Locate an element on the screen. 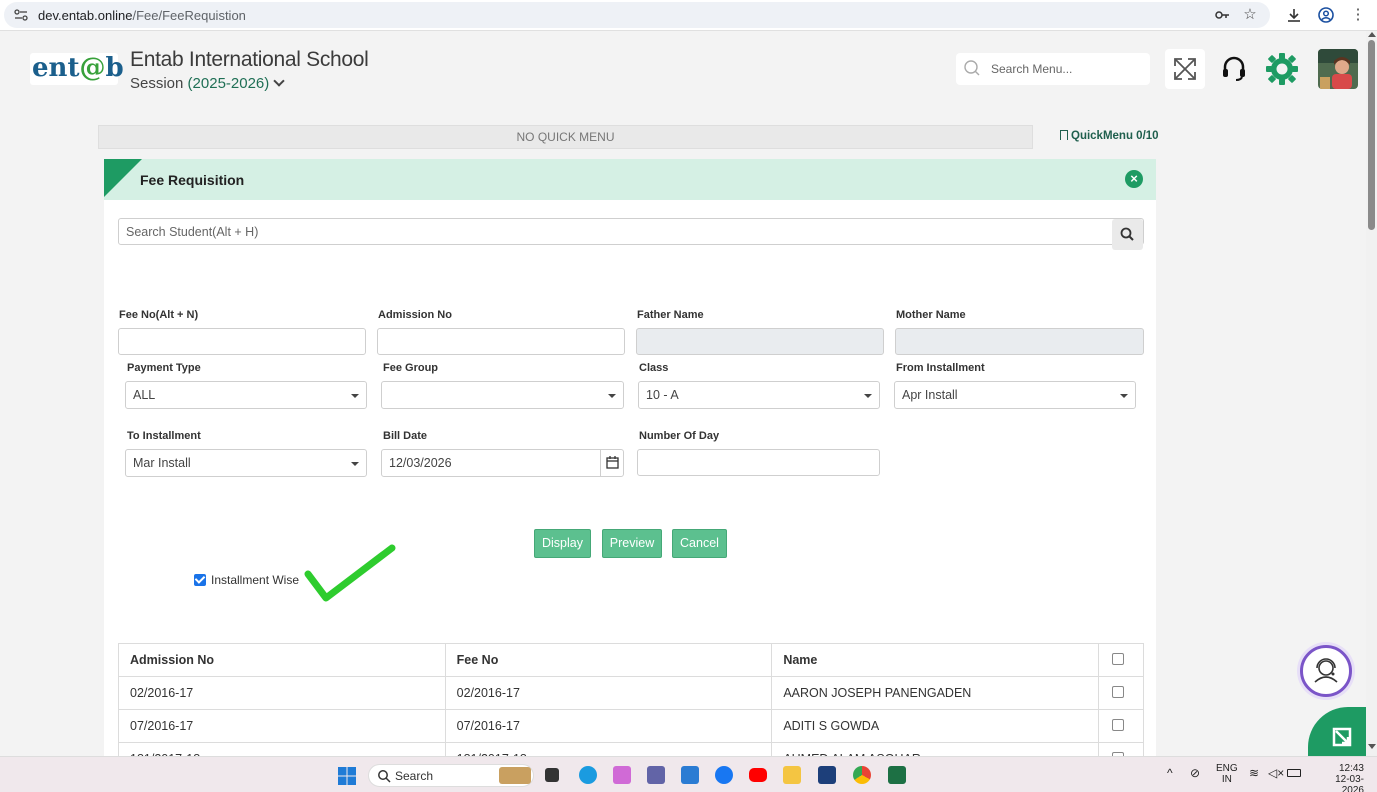  copilot-icon is located at coordinates (622, 775).